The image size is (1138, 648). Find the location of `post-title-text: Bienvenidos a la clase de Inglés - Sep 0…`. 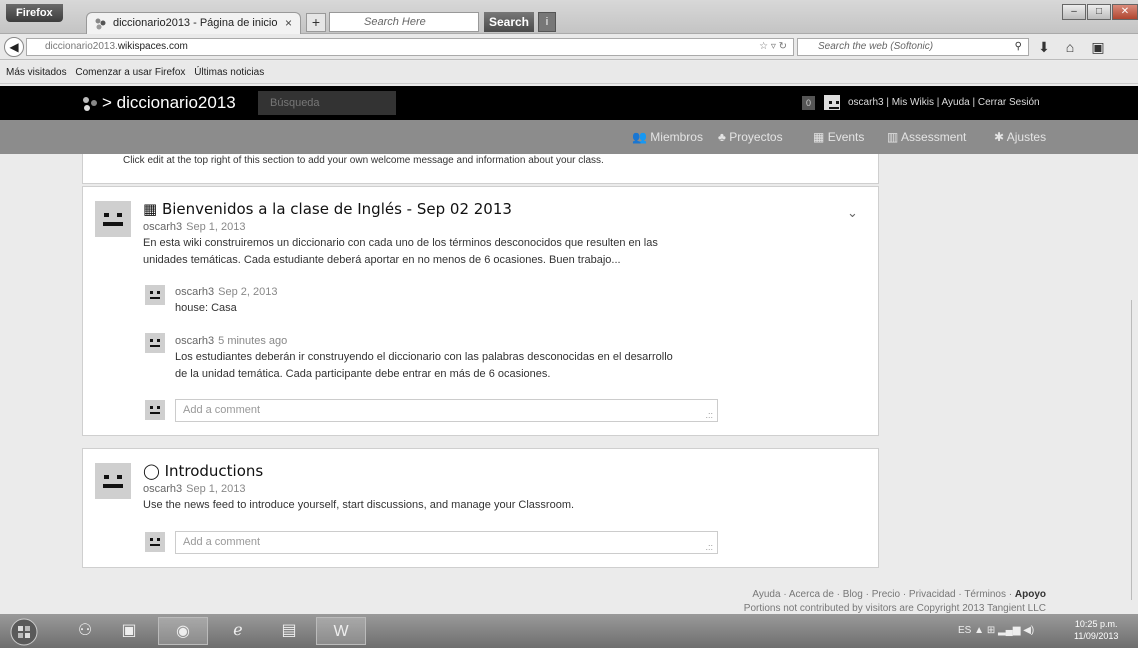

post-title-text: Bienvenidos a la clase de Inglés - Sep 0… is located at coordinates (336, 209).